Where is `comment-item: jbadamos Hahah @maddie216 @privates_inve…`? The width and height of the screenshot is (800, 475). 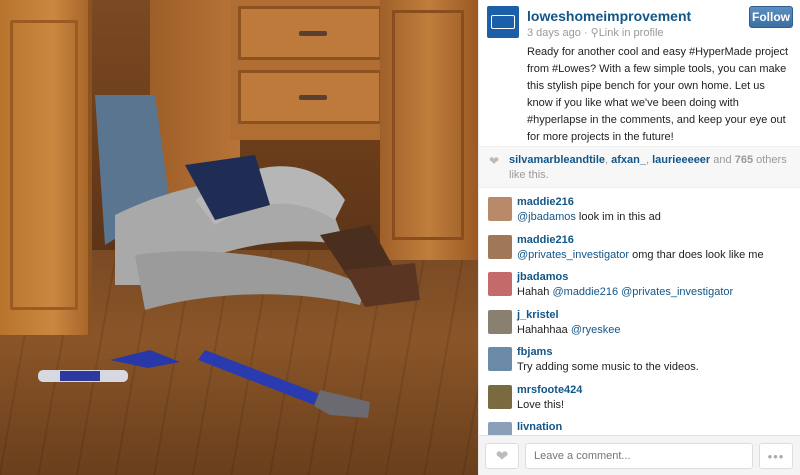
comment-item: jbadamos Hahah @maddie216 @privates_inve… is located at coordinates (639, 286).